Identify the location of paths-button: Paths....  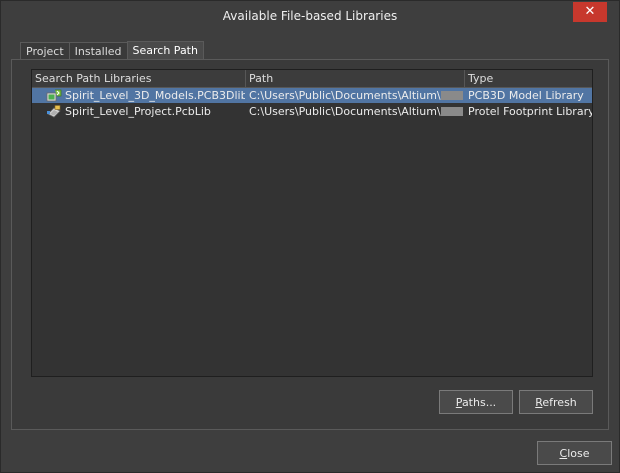
(476, 402).